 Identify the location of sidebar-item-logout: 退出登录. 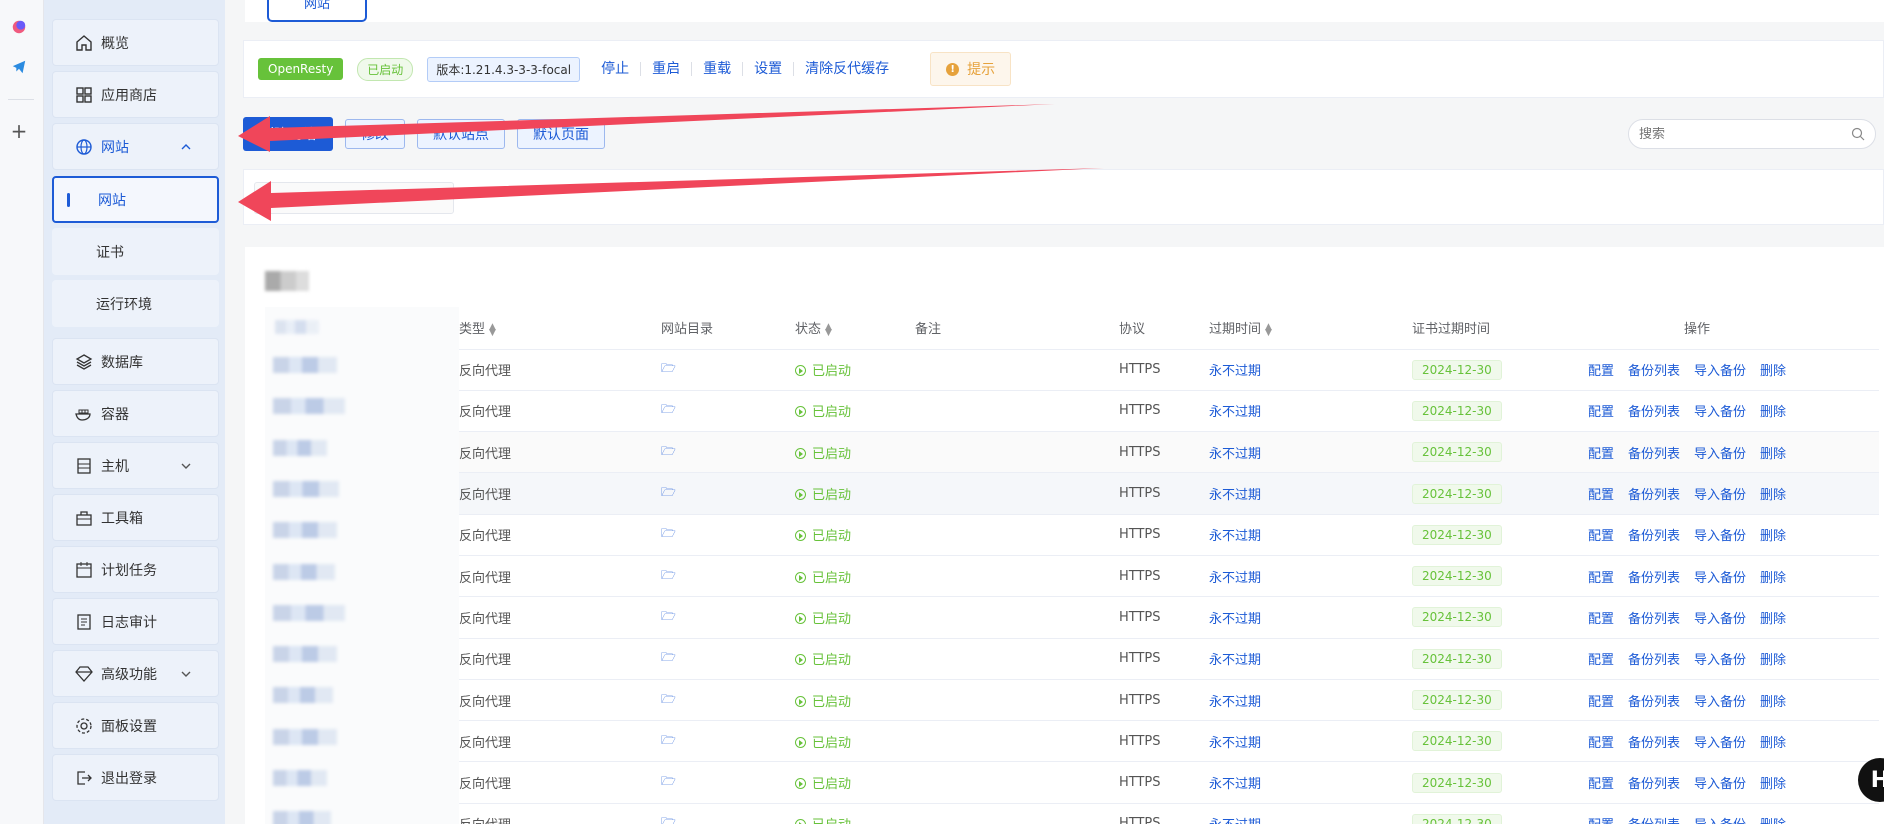
(135, 777).